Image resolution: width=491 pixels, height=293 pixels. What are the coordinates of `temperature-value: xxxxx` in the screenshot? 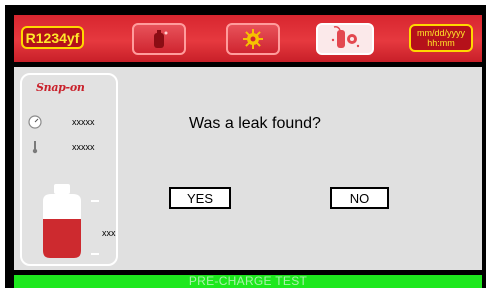 It's located at (83, 147).